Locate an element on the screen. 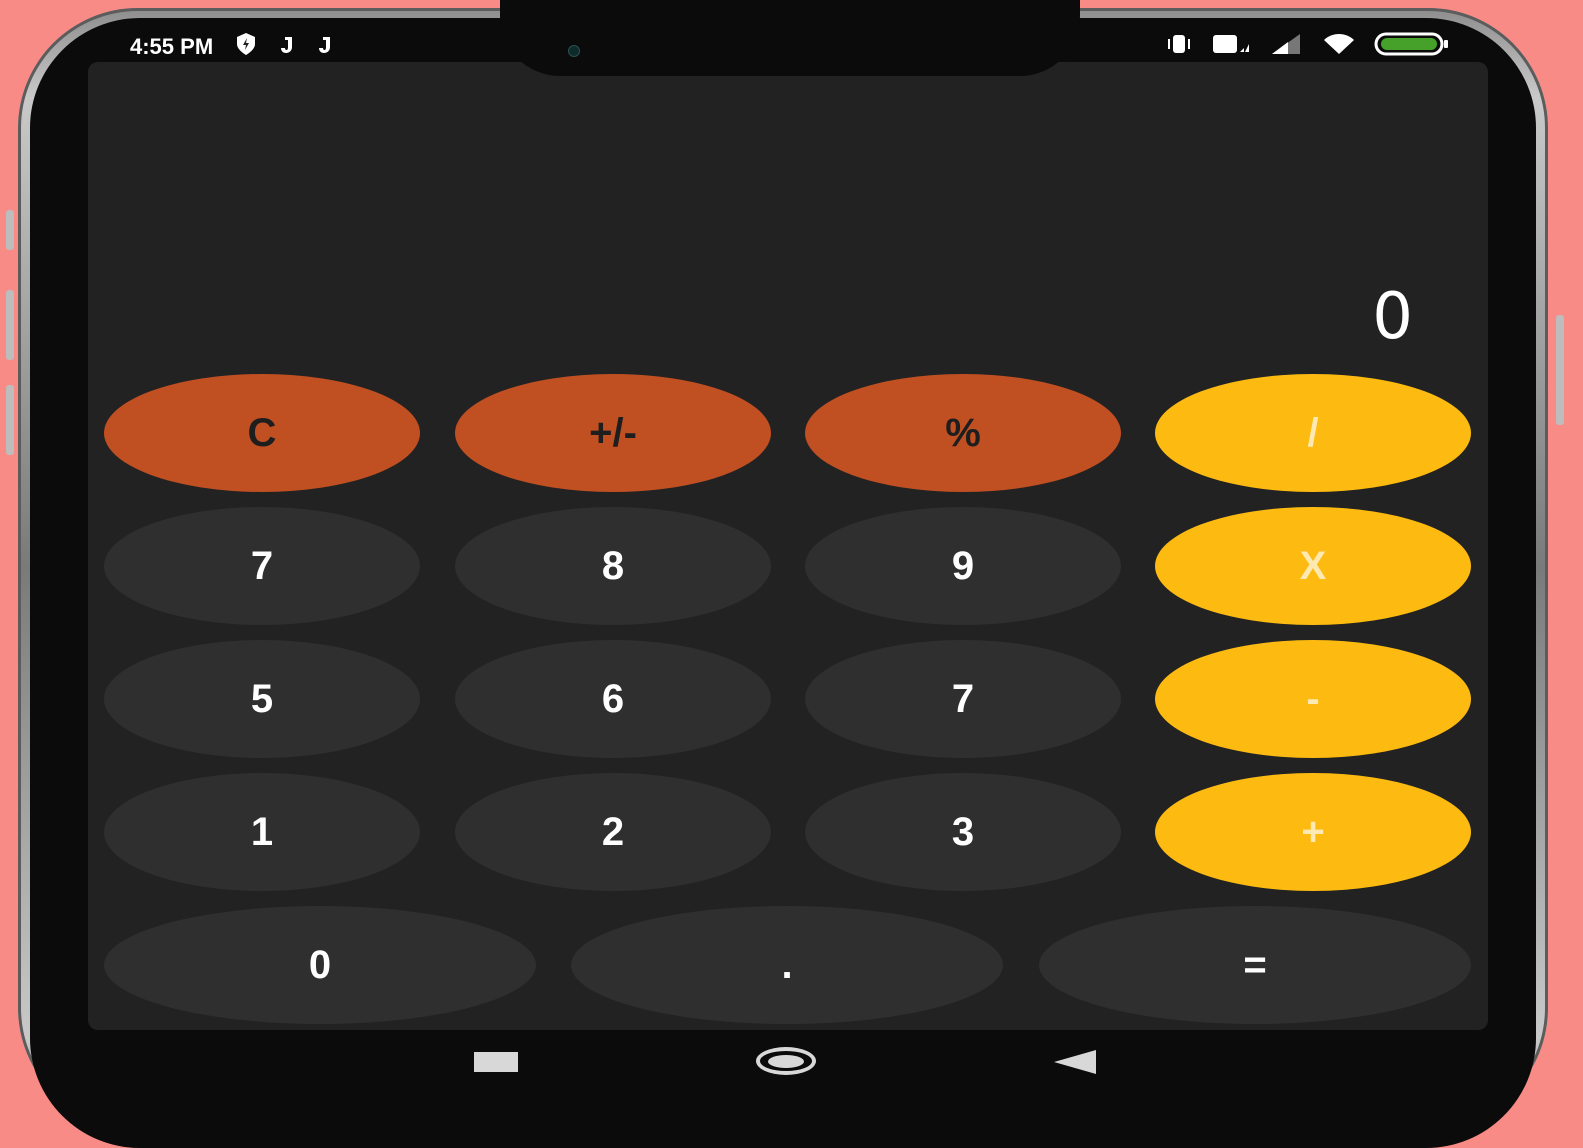 The width and height of the screenshot is (1583, 1148). wifi-icon is located at coordinates (1339, 47).